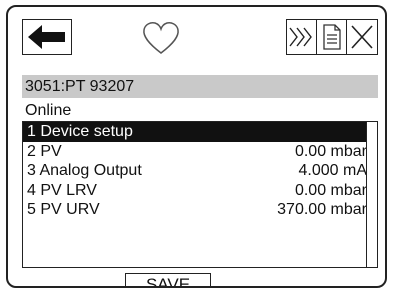  I want to click on close-button, so click(362, 37).